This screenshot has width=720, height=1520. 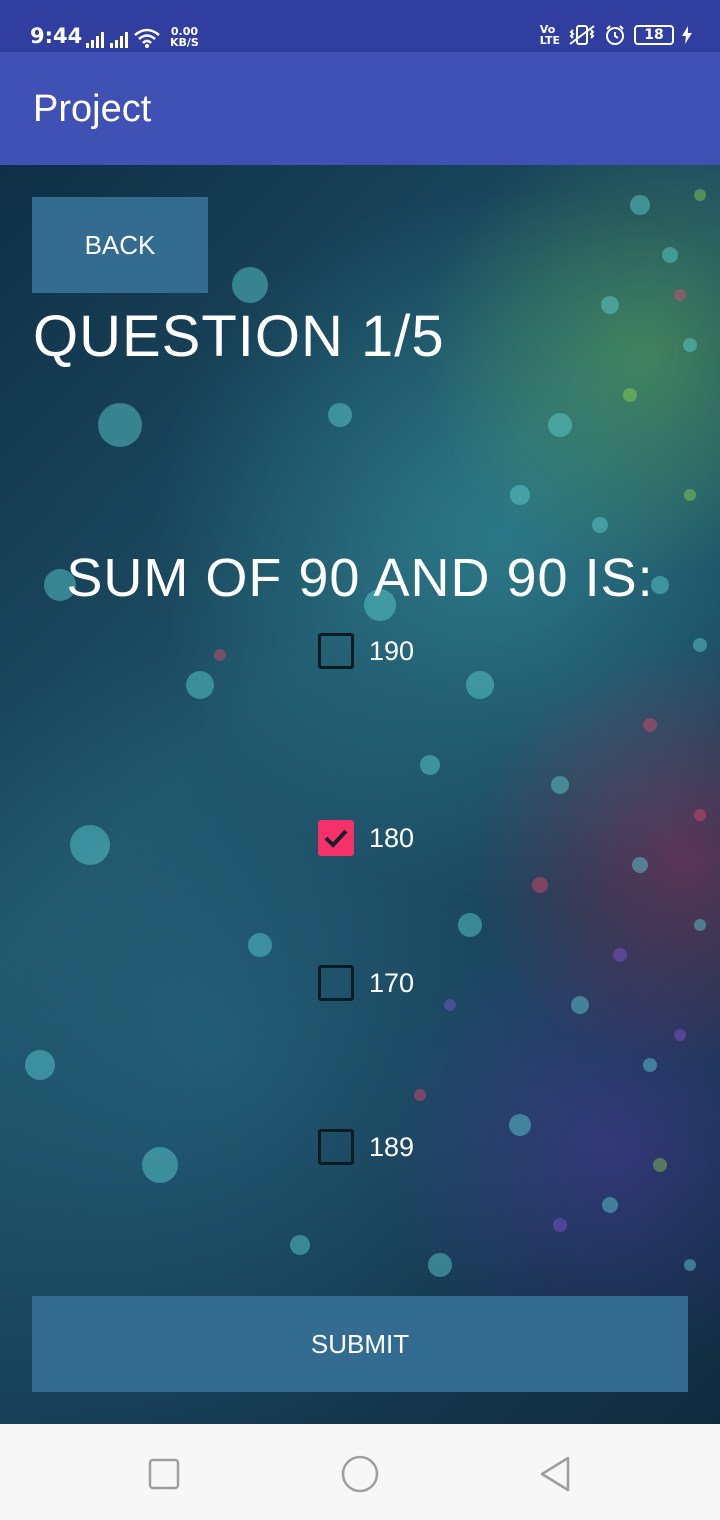 What do you see at coordinates (687, 35) in the screenshot?
I see `charging-icon` at bounding box center [687, 35].